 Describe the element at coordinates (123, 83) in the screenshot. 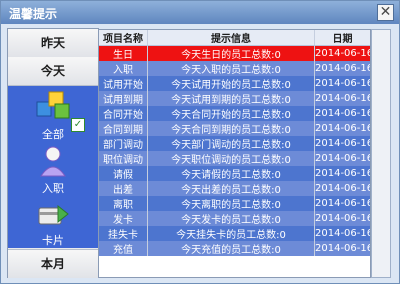

I see `table-cell-name: 试用开始` at that location.